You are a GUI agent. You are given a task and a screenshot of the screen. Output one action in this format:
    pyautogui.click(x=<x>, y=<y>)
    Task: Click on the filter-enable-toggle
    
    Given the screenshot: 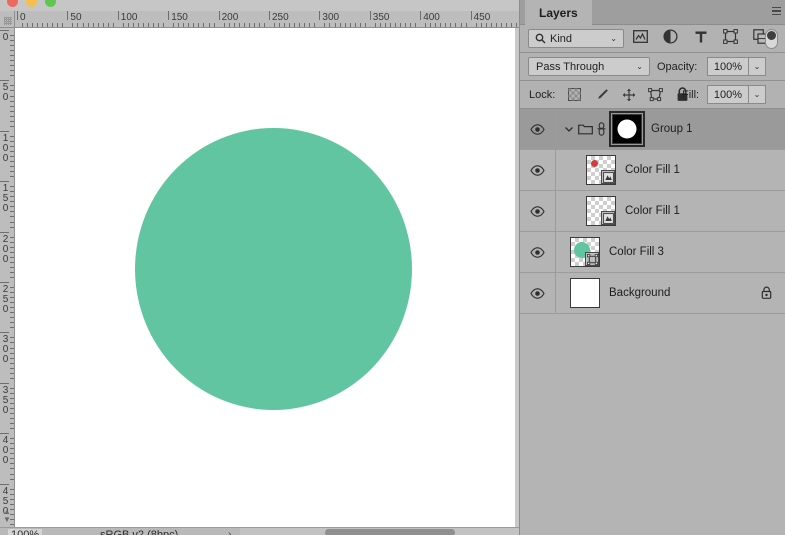 What is the action you would take?
    pyautogui.click(x=771, y=39)
    